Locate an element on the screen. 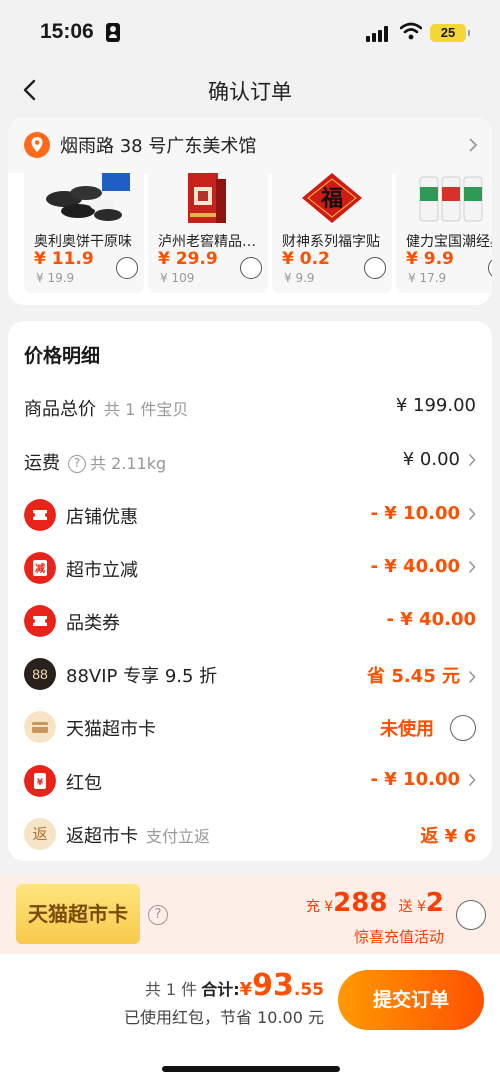 Image resolution: width=500 pixels, height=1082 pixels. product-original-price: ¥ 109 is located at coordinates (177, 278).